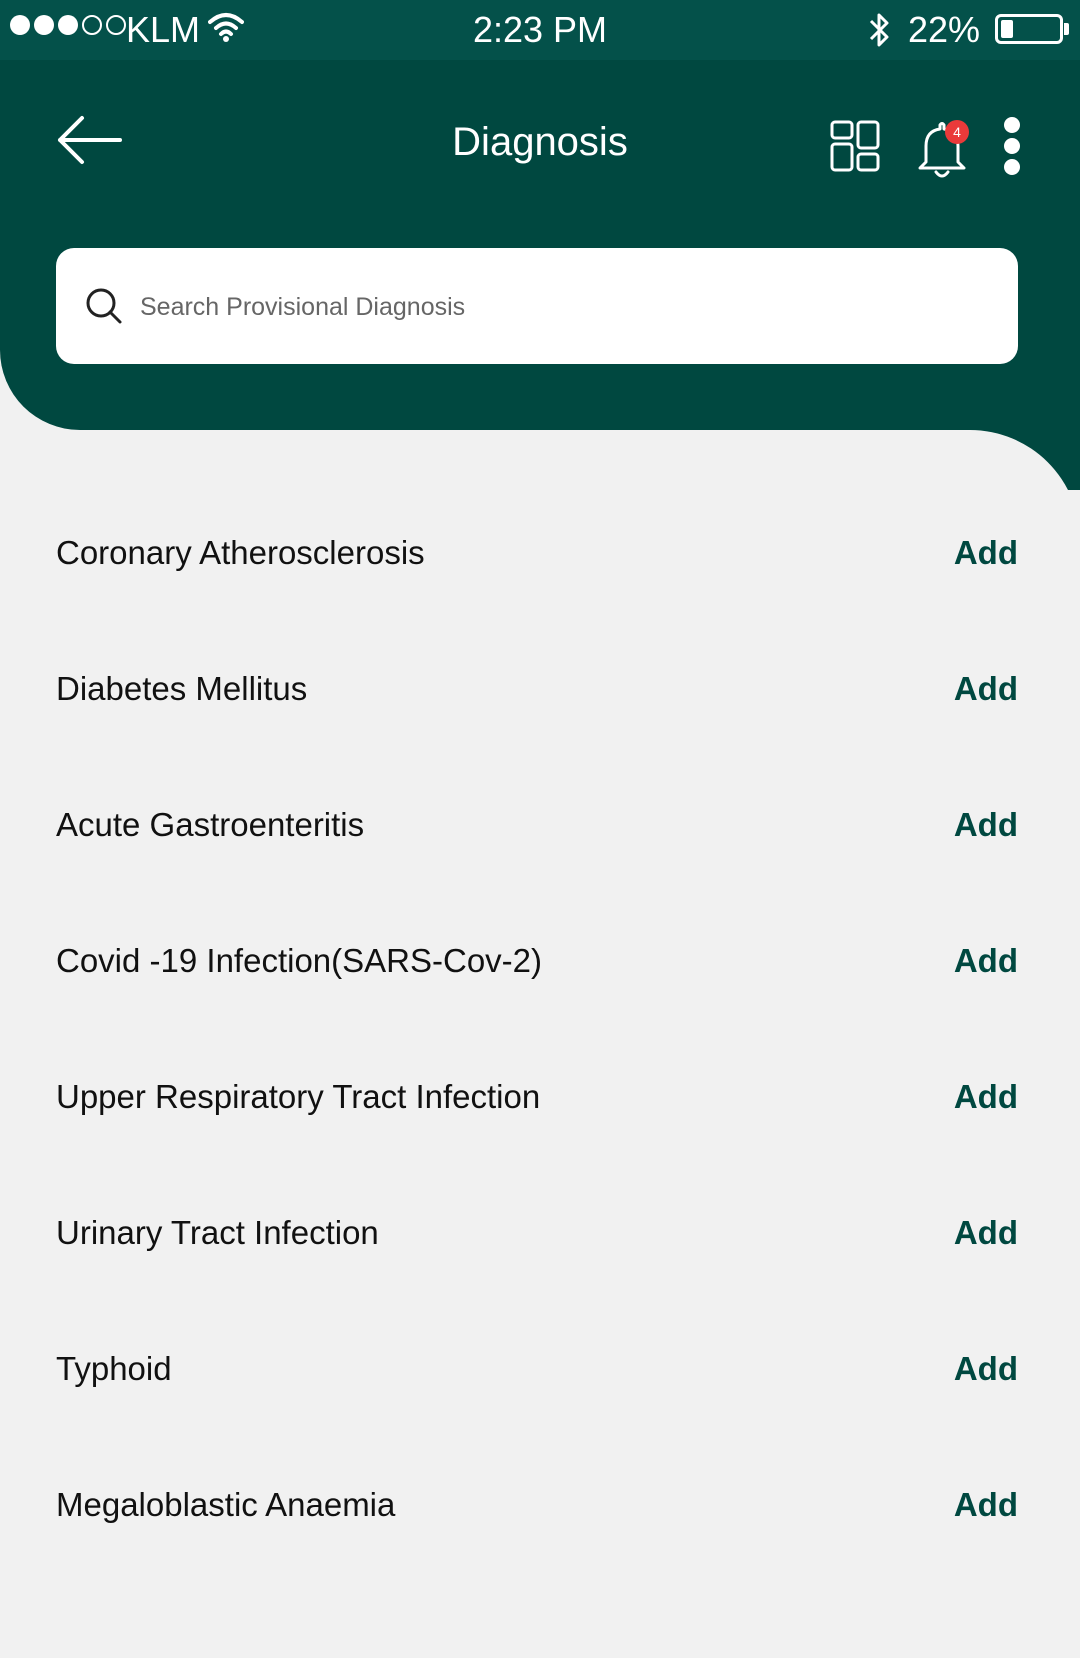  I want to click on list-item: Upper Respiratory Tract Infection Add, so click(540, 1100).